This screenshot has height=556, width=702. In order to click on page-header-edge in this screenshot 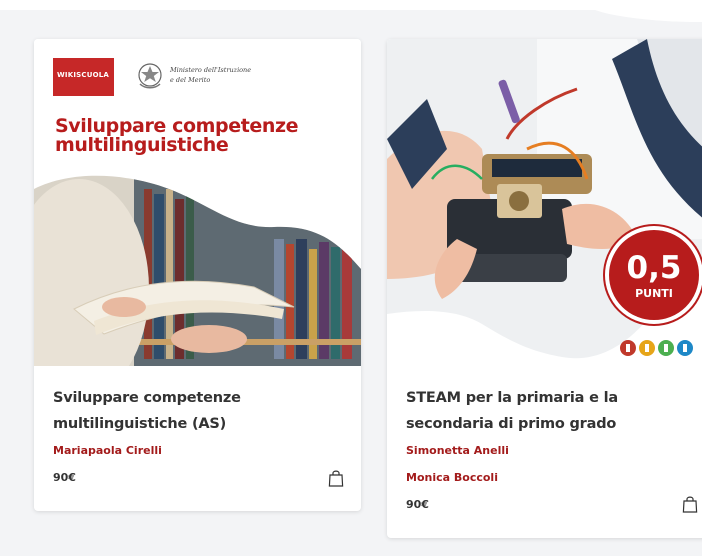, I will do `click(351, 11)`.